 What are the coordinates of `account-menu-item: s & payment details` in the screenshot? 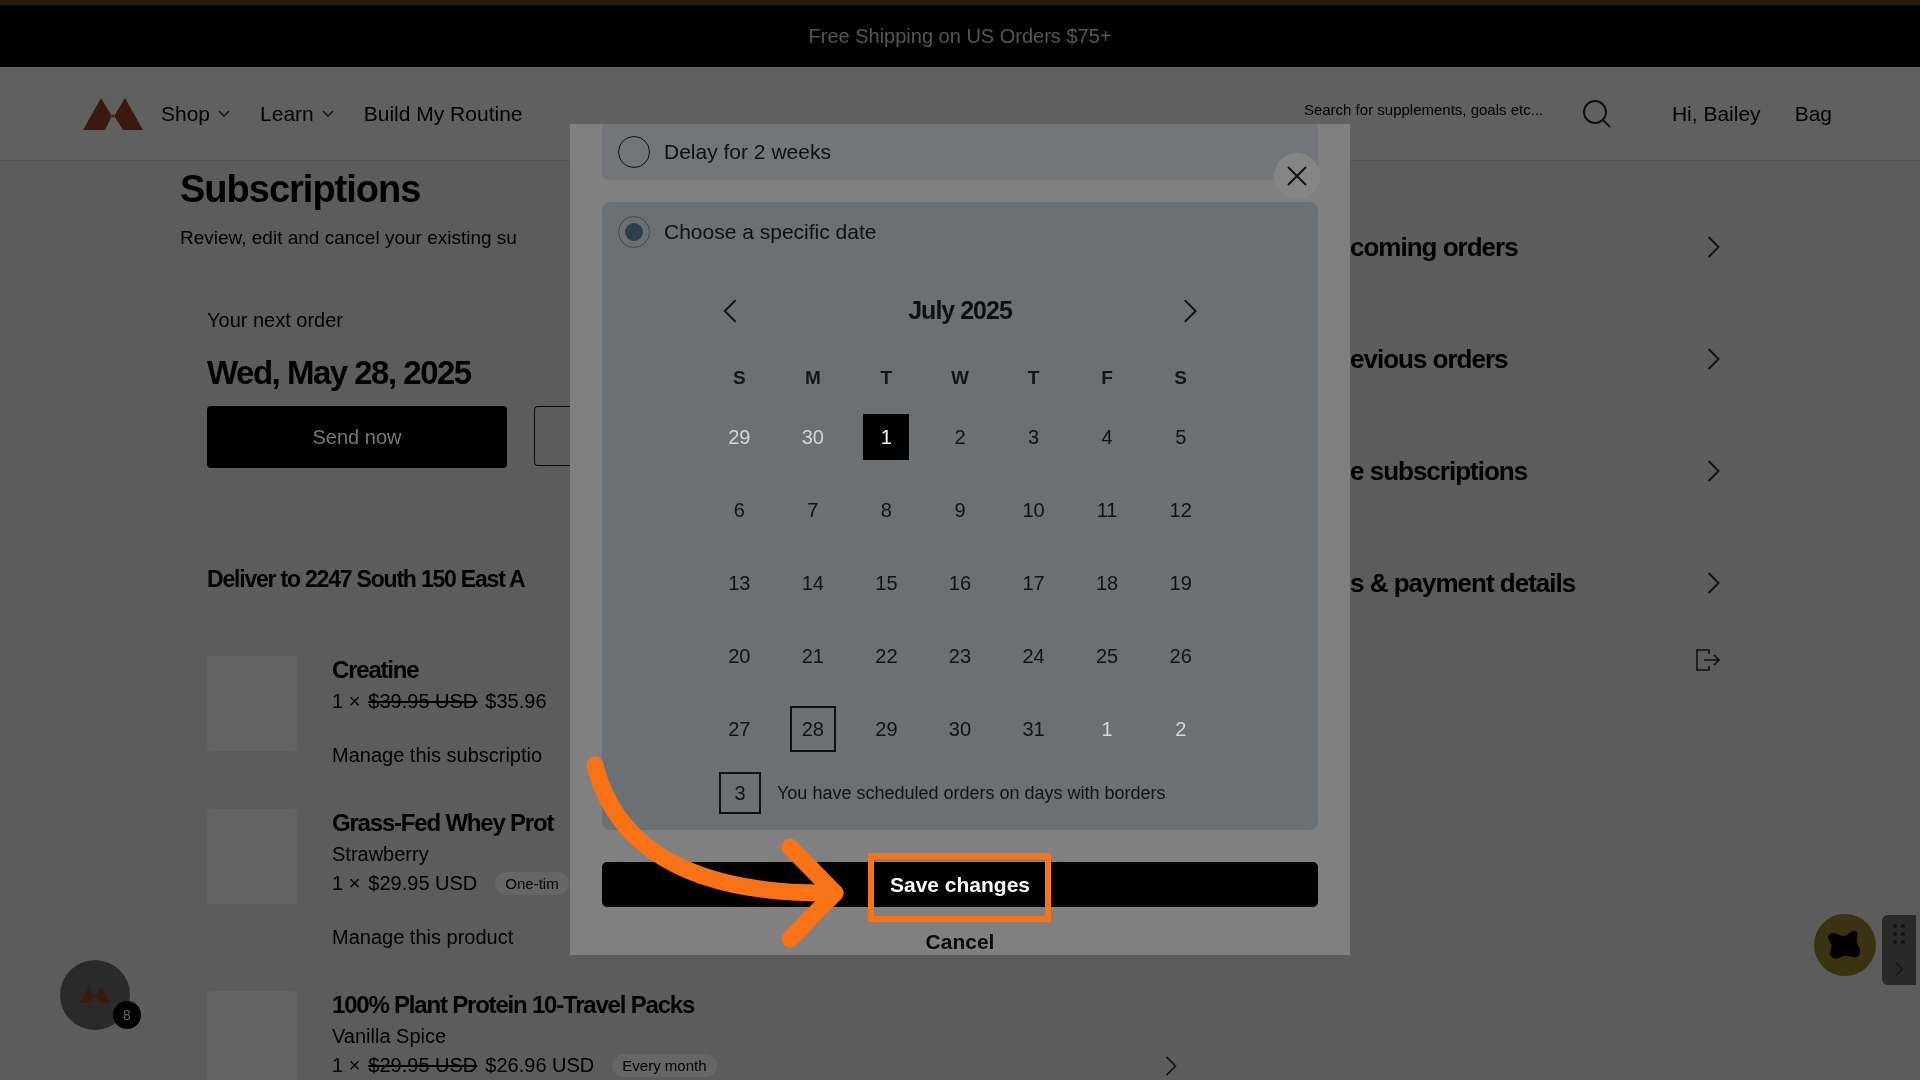 It's located at (1535, 583).